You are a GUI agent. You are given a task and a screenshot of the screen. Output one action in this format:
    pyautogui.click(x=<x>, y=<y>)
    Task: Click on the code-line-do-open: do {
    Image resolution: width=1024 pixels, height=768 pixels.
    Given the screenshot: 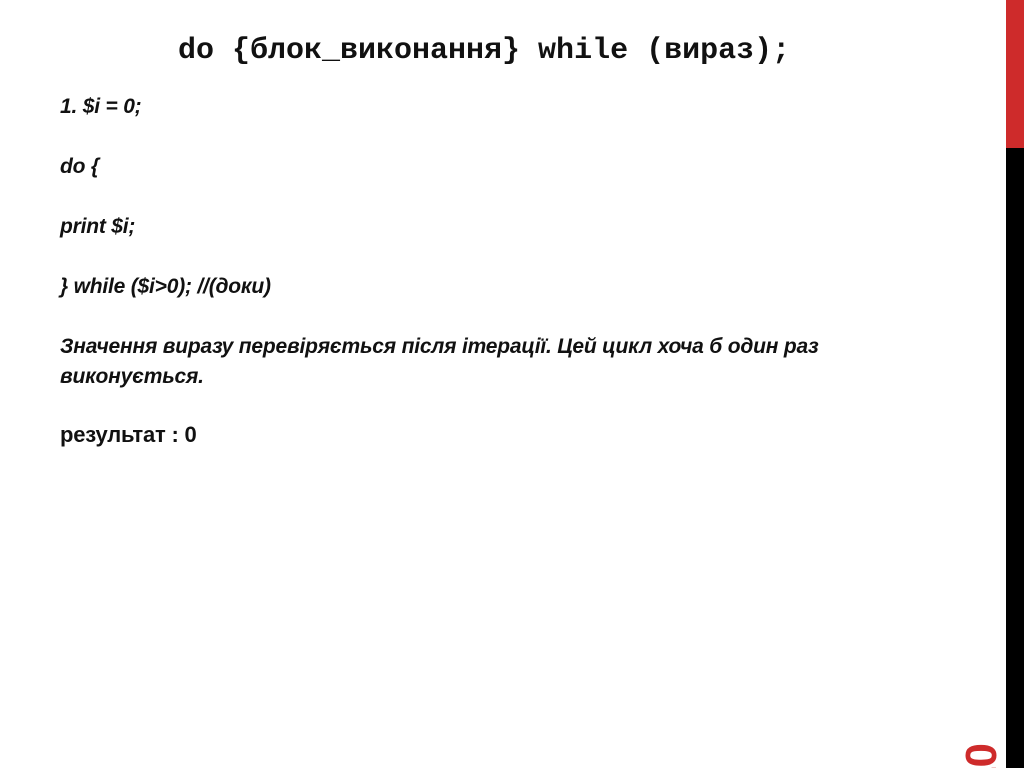 What is the action you would take?
    pyautogui.click(x=79, y=166)
    